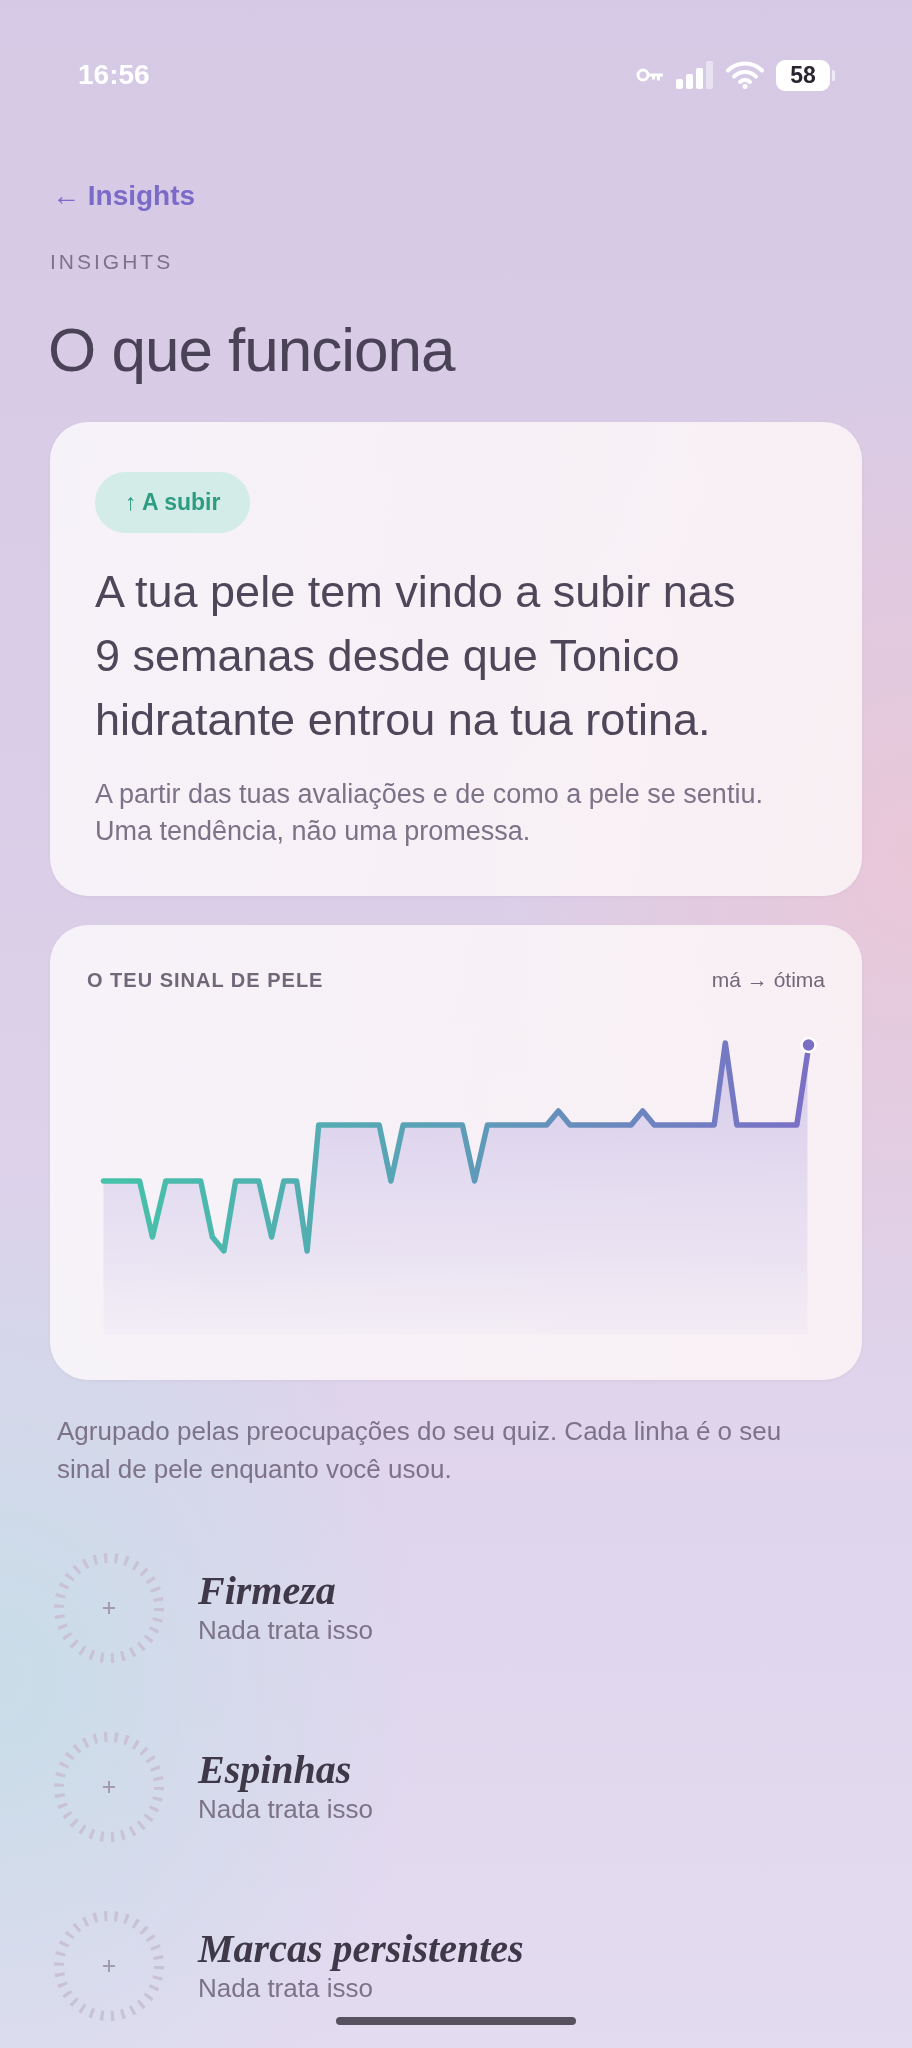  I want to click on concern-name: Espinhas, so click(275, 1770).